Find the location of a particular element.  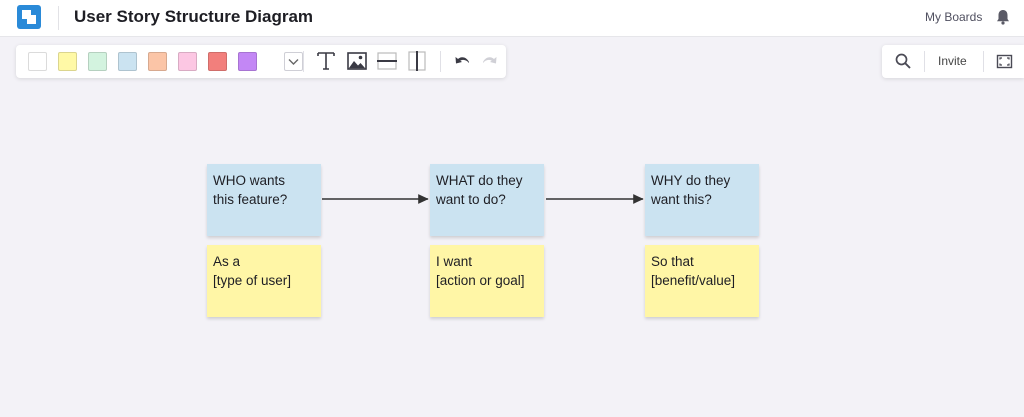

sticky-note-what: WHAT do they want to do? is located at coordinates (487, 200).